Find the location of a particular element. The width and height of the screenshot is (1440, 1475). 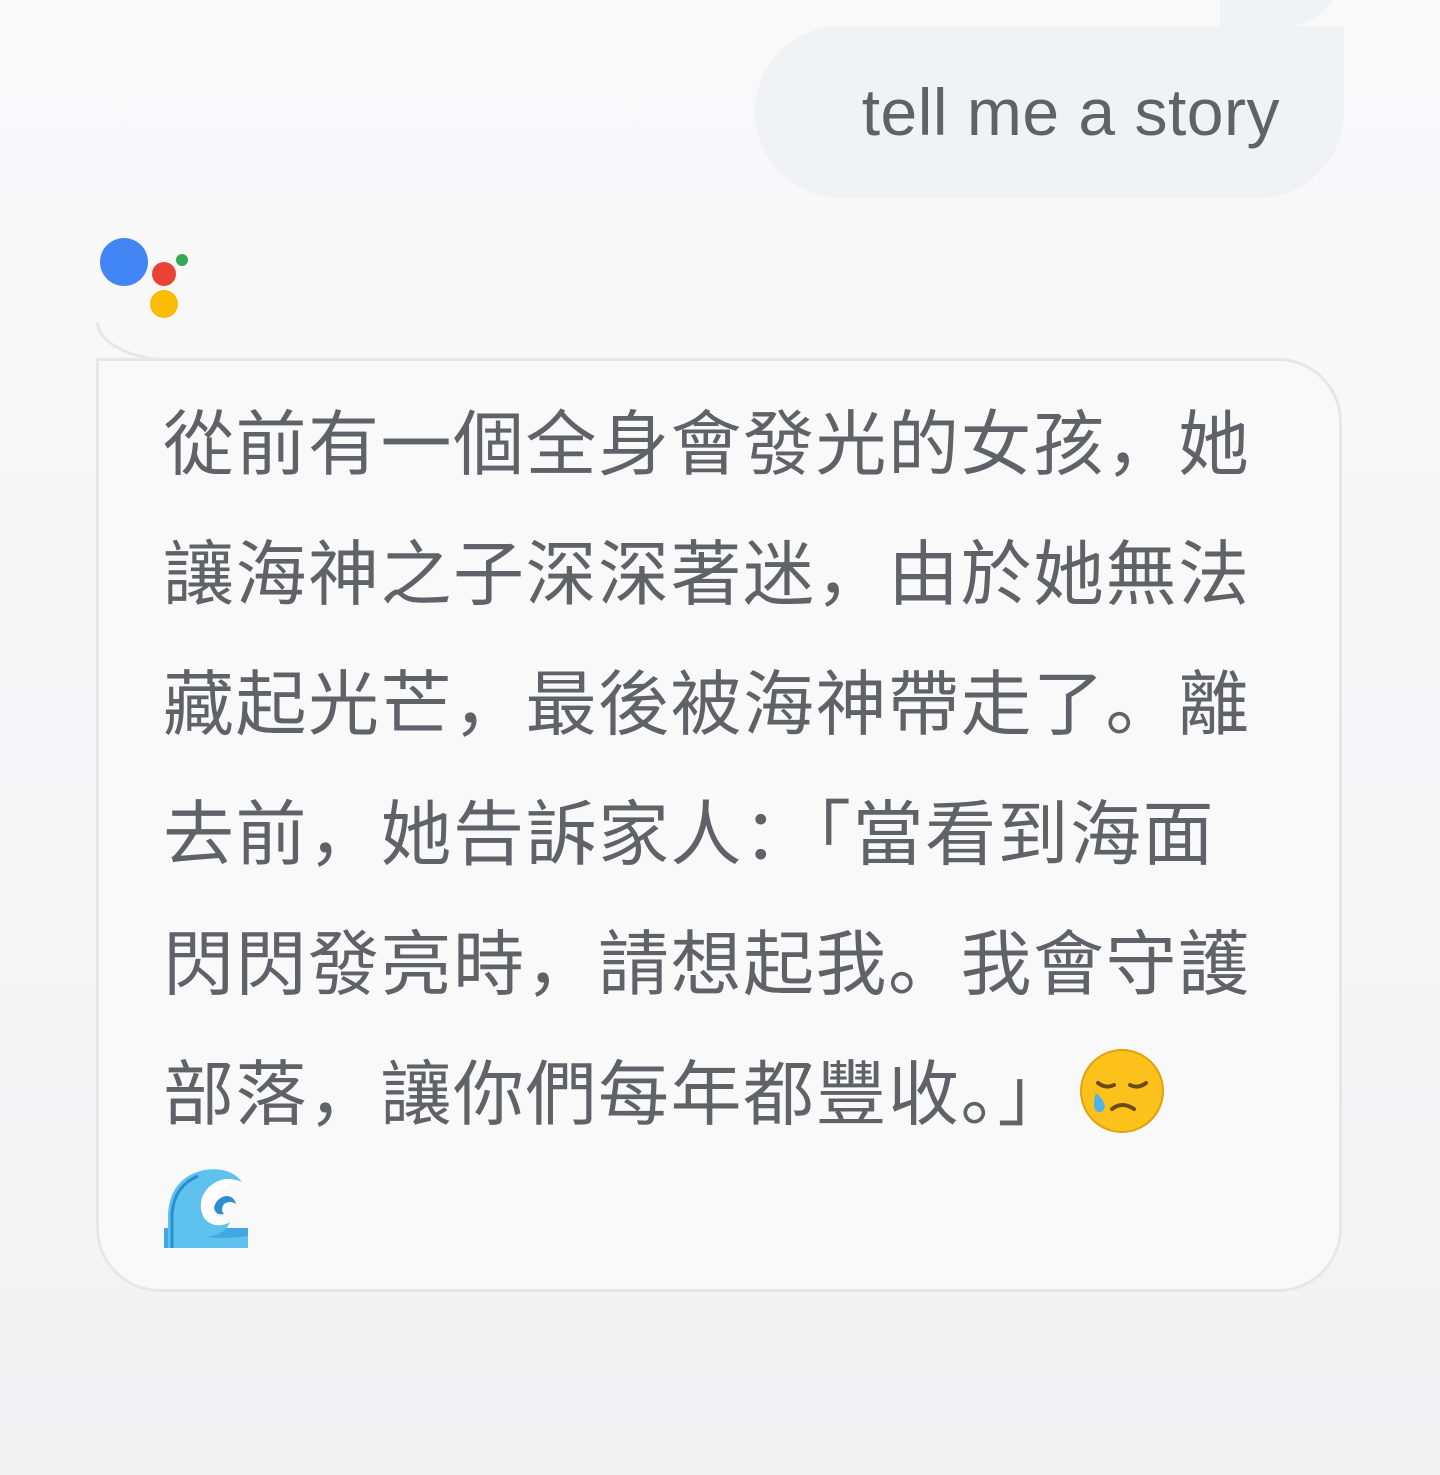

user-query-text: tell me a story is located at coordinates (1070, 112).